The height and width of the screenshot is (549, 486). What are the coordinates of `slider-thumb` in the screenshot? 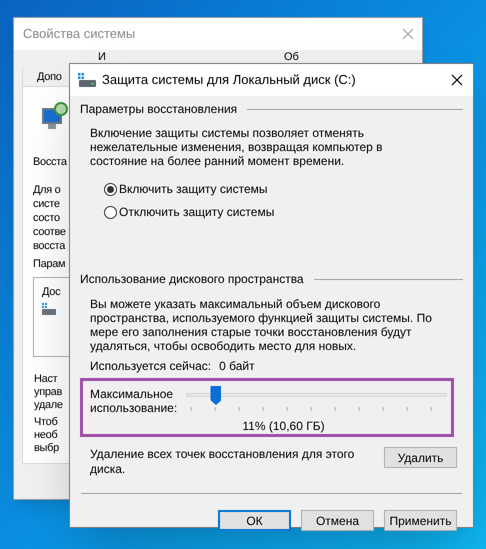 It's located at (216, 395).